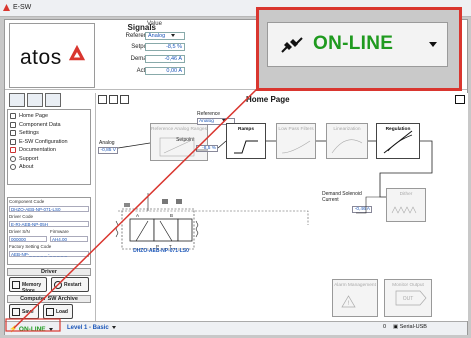  I want to click on out-label: OUT, so click(408, 299).